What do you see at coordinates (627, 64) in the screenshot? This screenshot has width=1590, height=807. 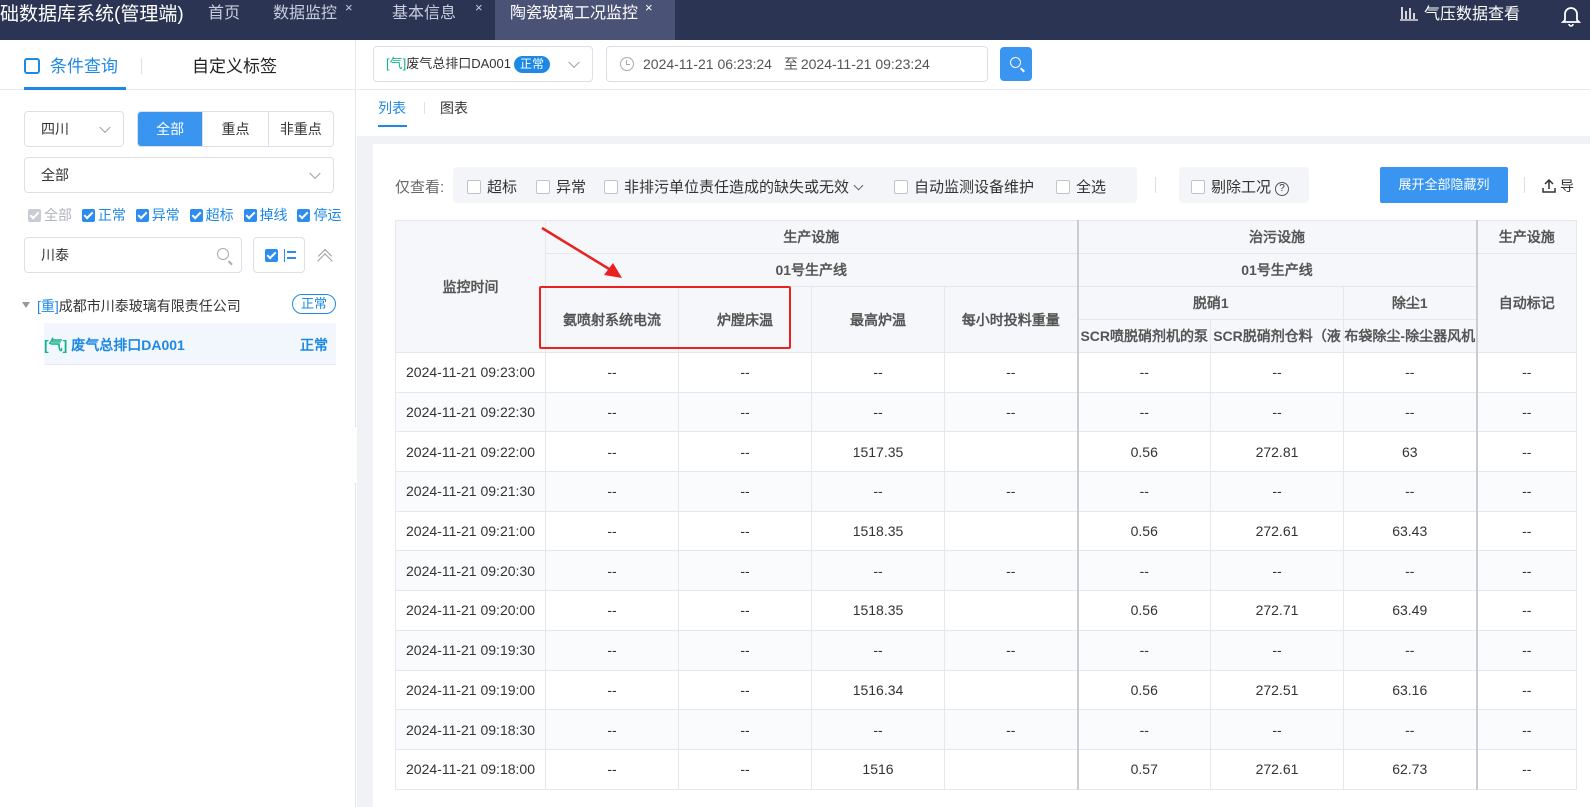 I see `clock-icon` at bounding box center [627, 64].